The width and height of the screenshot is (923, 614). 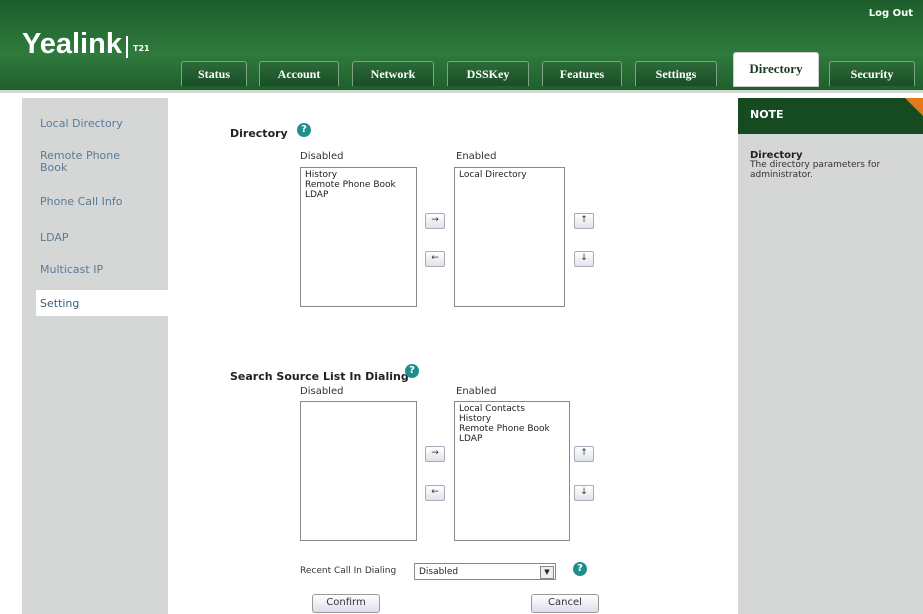 I want to click on list-item: Local Contacts, so click(x=512, y=409).